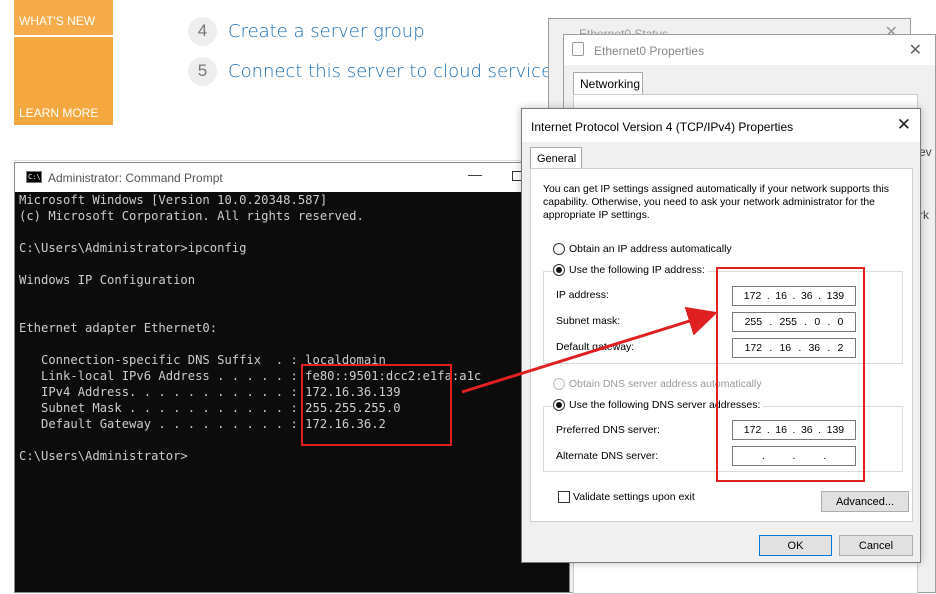  I want to click on window-title: Administrator: Command Prompt, so click(135, 178).